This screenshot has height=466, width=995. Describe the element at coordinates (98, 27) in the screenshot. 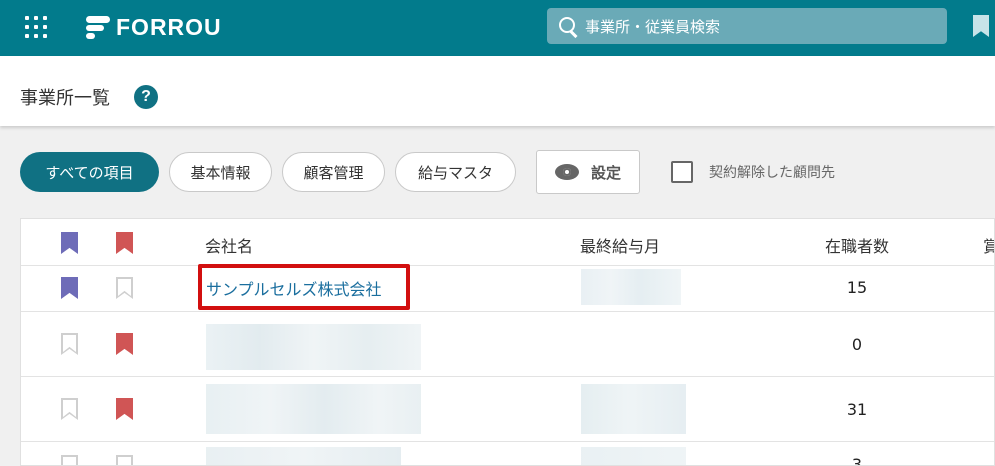

I see `forrou-logo-icon` at that location.